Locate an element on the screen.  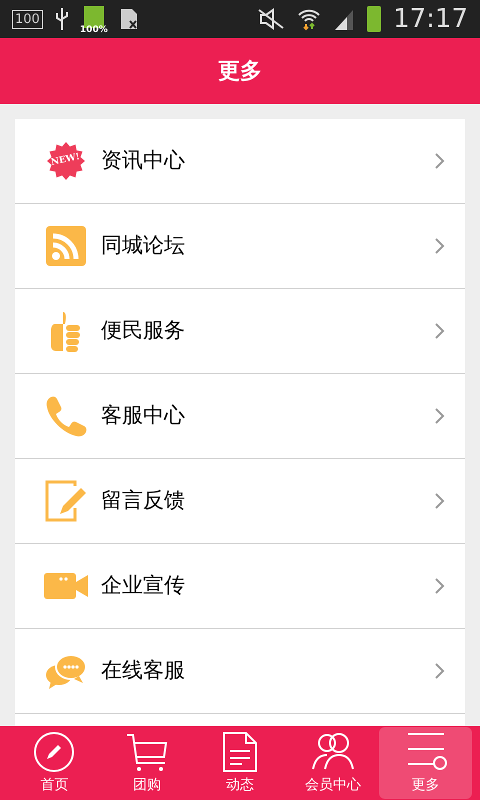
mute-icon is located at coordinates (271, 19).